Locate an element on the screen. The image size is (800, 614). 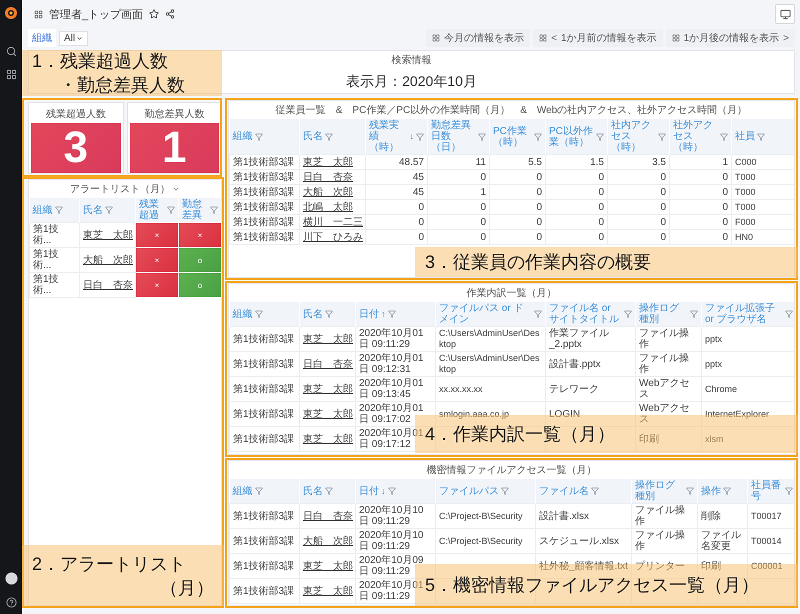
column-header: 勤怠差異日数（日） is located at coordinates (459, 136).